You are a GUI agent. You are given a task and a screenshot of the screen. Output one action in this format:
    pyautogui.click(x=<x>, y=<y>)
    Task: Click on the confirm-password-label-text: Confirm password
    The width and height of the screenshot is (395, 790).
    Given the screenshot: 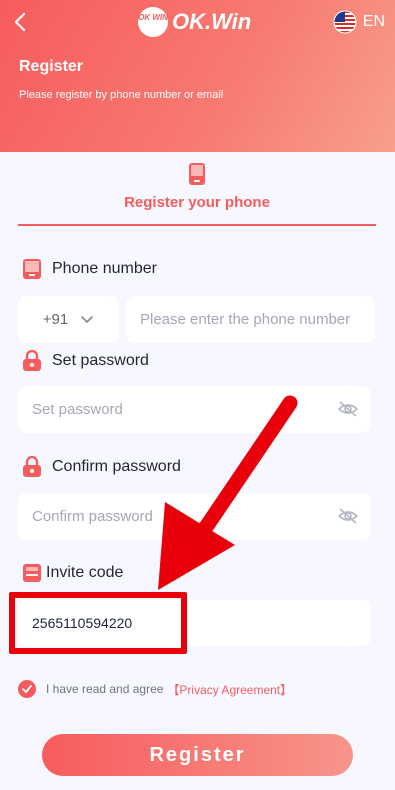 What is the action you would take?
    pyautogui.click(x=116, y=466)
    